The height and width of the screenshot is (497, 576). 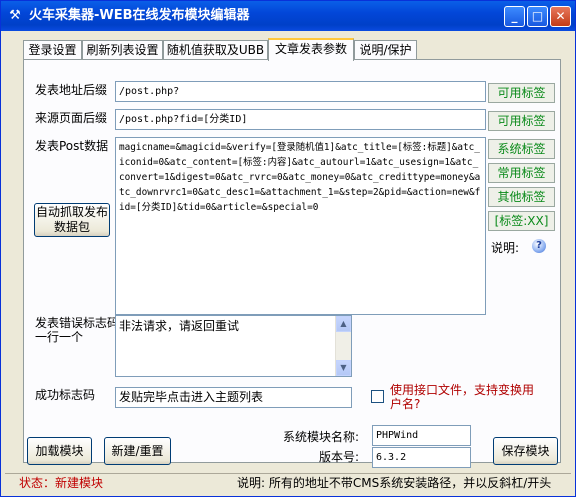 I want to click on status-state: 状态：新建模块, so click(x=61, y=483).